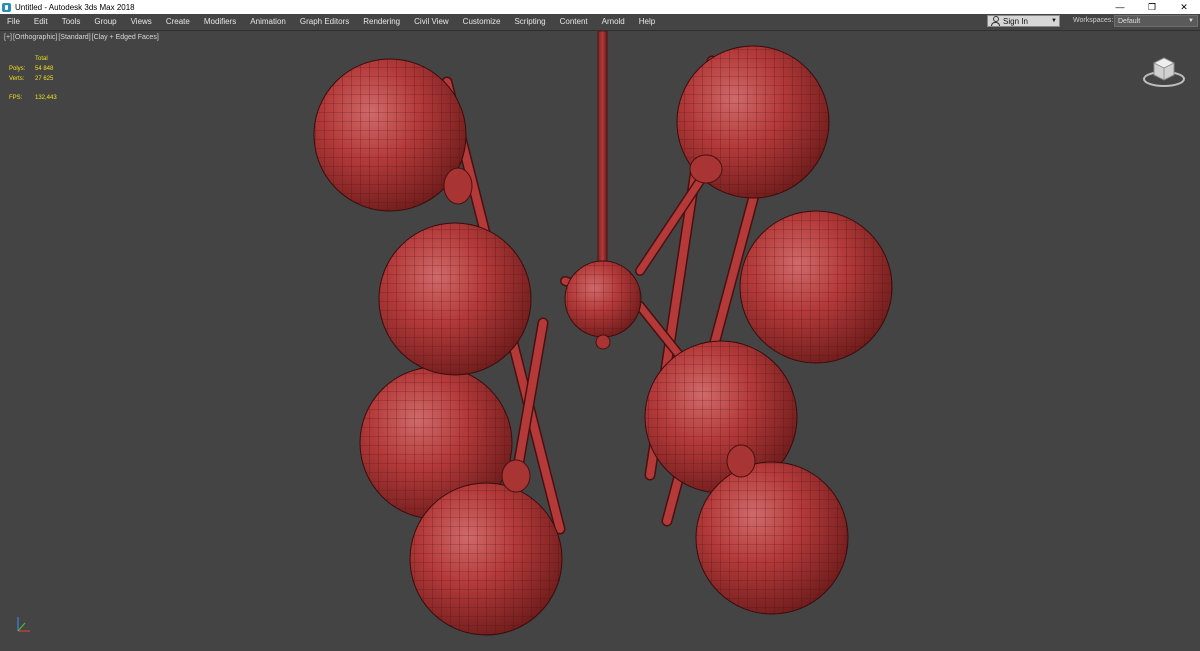 The image size is (1200, 651). Describe the element at coordinates (1156, 21) in the screenshot. I see `workspaces-select: Default ▼` at that location.